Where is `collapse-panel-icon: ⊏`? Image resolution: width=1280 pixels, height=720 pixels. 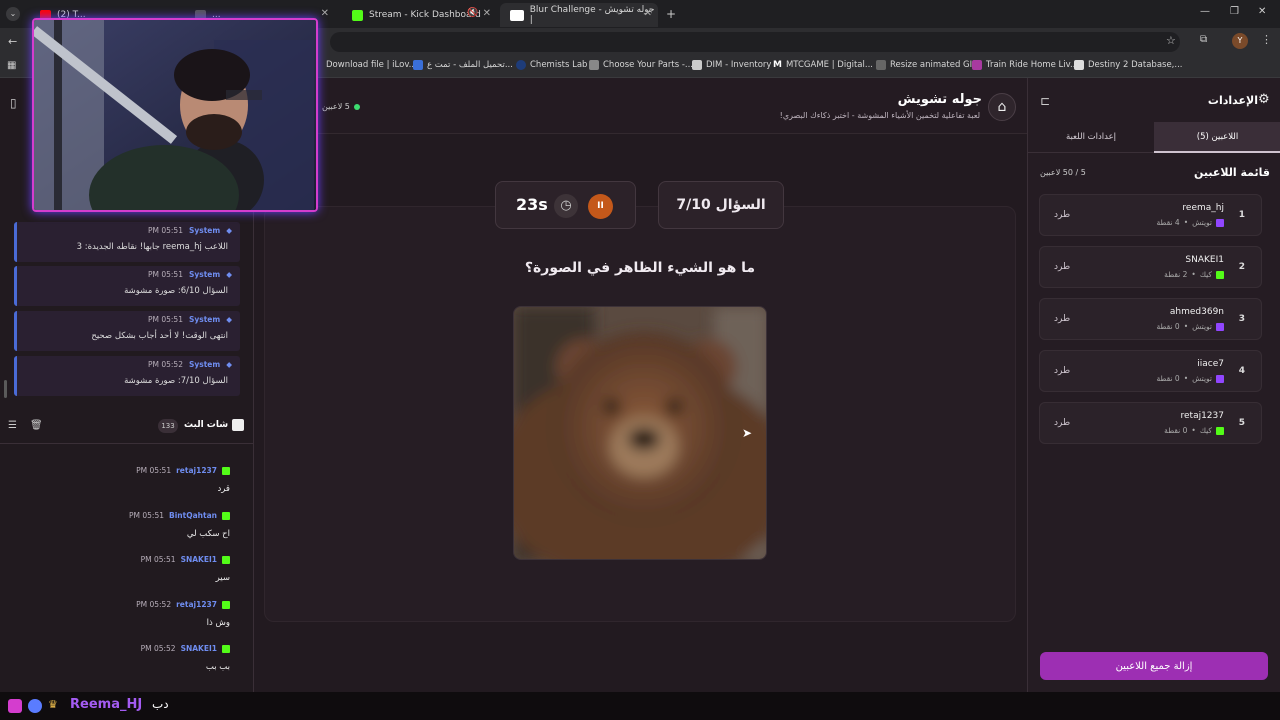
collapse-panel-icon: ⊏ is located at coordinates (1045, 101).